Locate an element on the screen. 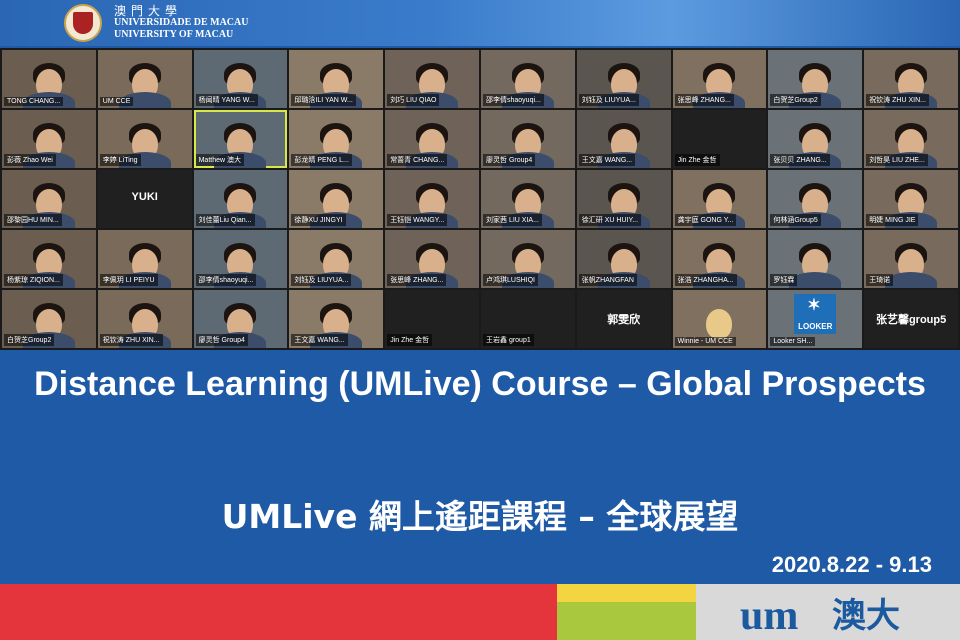 This screenshot has width=960, height=640. participant-tile: 王岩鑫 group1 is located at coordinates (528, 319).